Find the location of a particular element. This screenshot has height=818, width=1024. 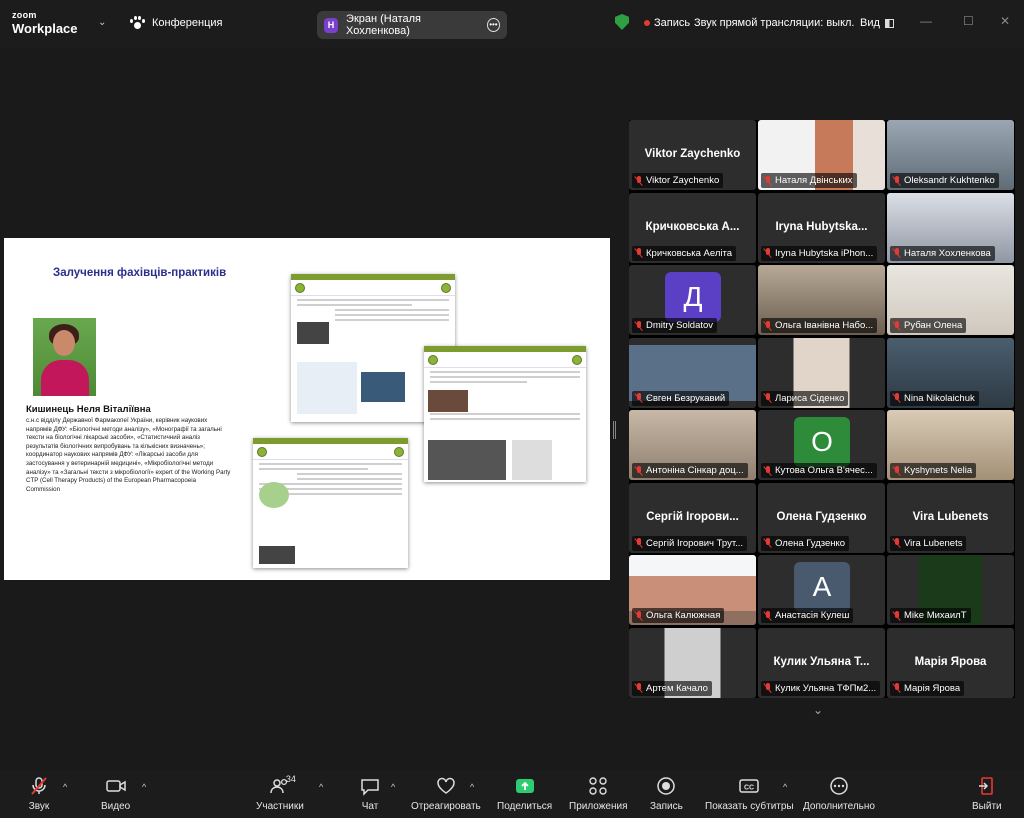

participant-tile: А Анастасія Кулеш is located at coordinates (821, 590).